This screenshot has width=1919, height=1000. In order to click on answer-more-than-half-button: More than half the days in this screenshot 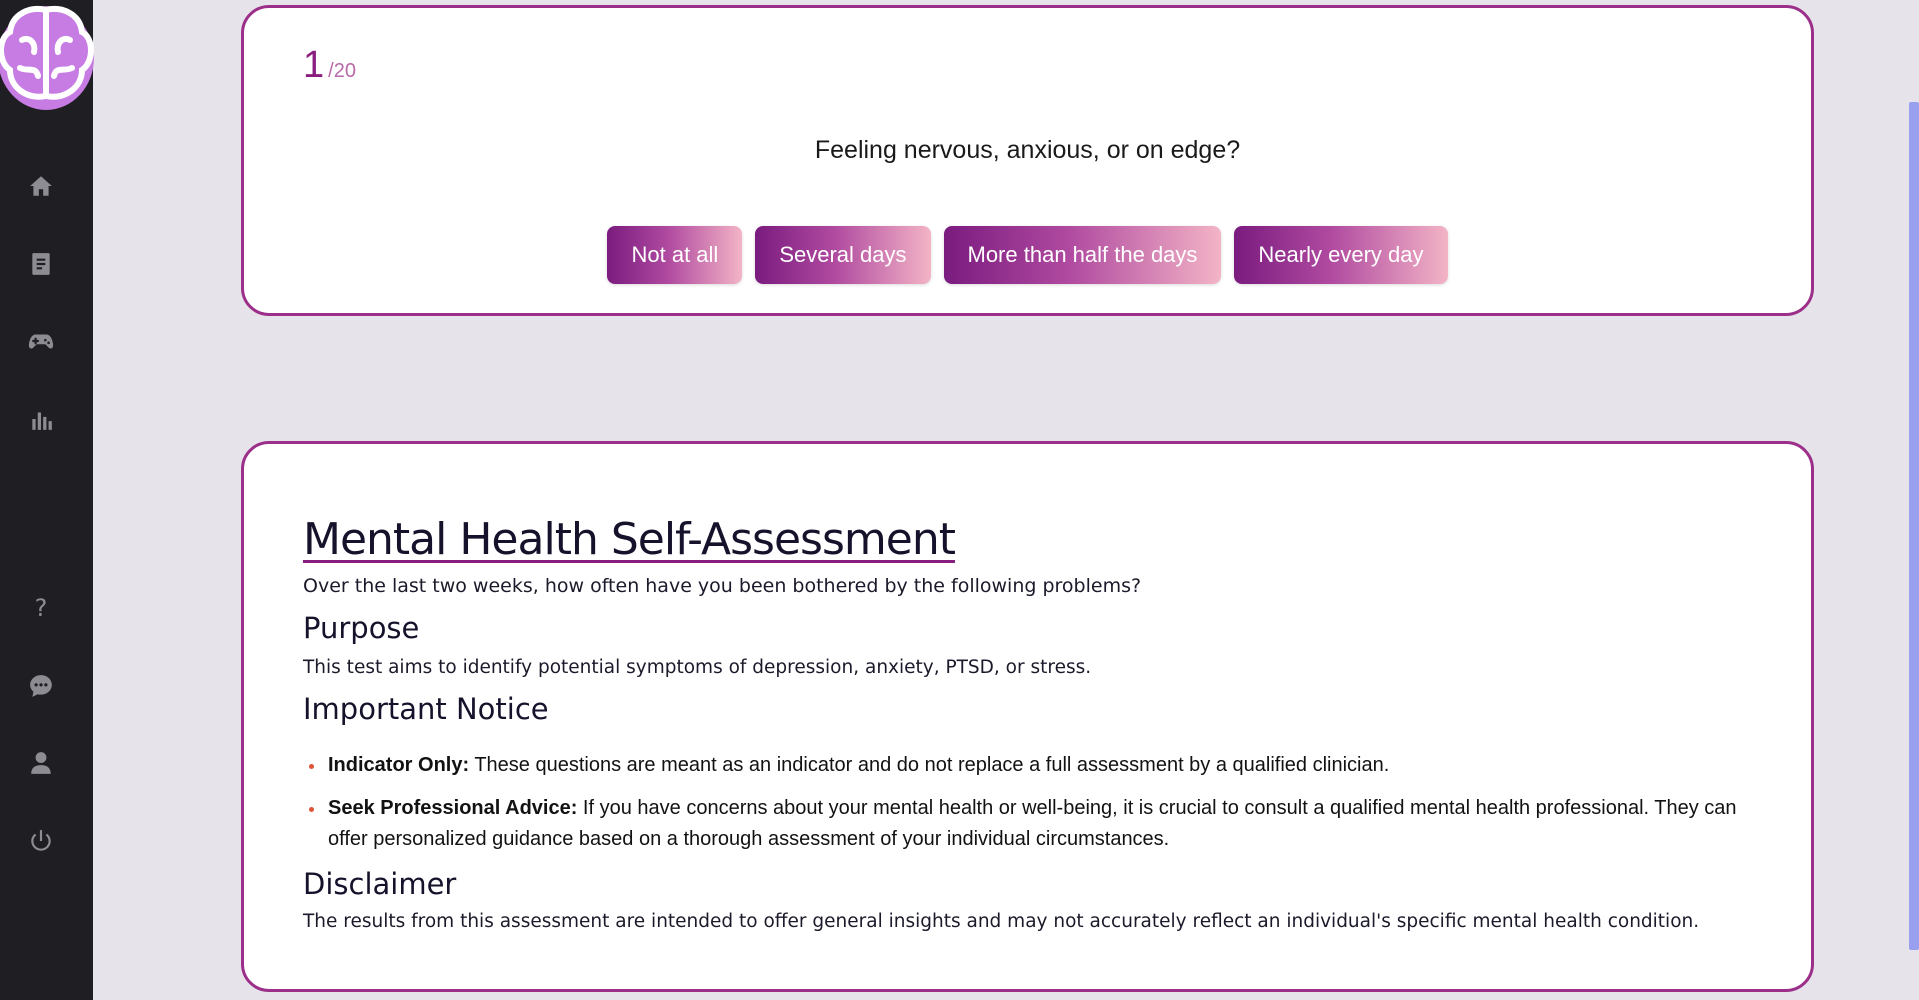, I will do `click(1082, 255)`.